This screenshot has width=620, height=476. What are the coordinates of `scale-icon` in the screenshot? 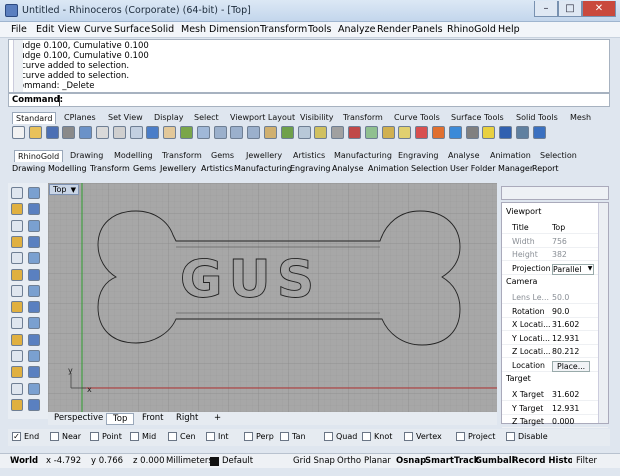 It's located at (17, 388).